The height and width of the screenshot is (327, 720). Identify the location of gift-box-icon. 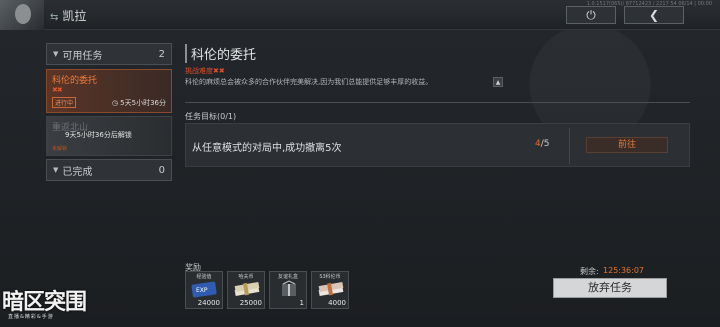
(289, 288).